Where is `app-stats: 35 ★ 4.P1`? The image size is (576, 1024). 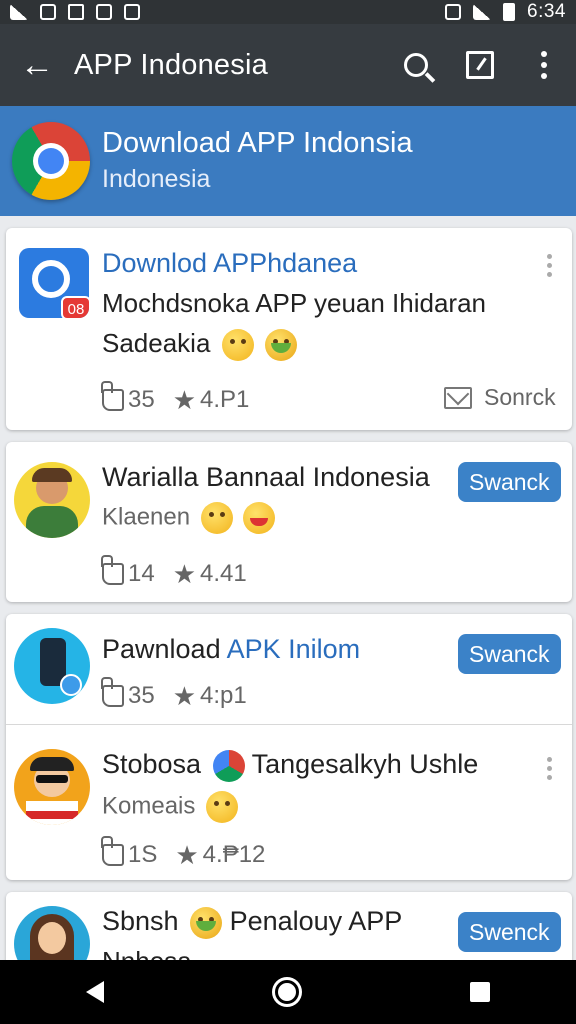 app-stats: 35 ★ 4.P1 is located at coordinates (175, 398).